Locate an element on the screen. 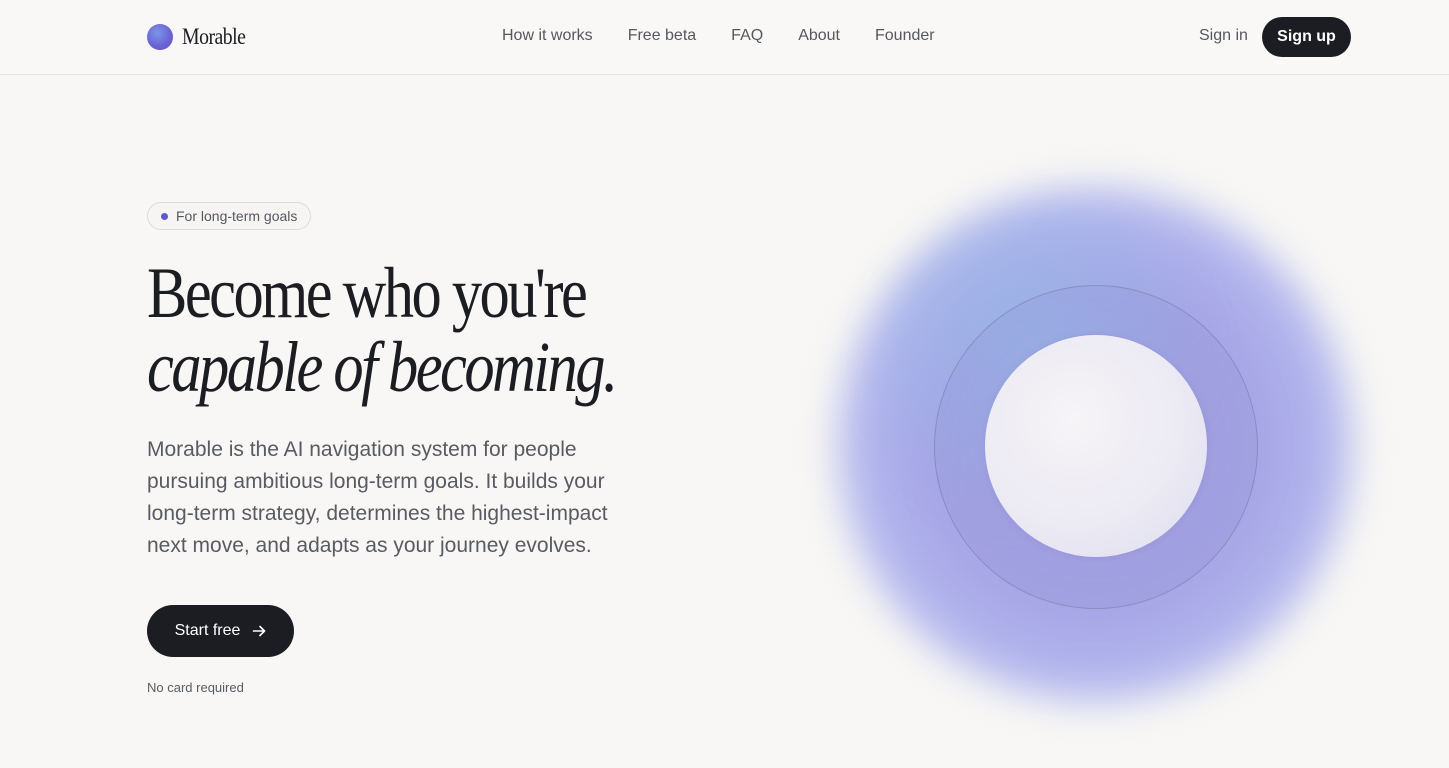 This screenshot has width=1449, height=768. headline-line-2: capable of becoming. is located at coordinates (382, 367).